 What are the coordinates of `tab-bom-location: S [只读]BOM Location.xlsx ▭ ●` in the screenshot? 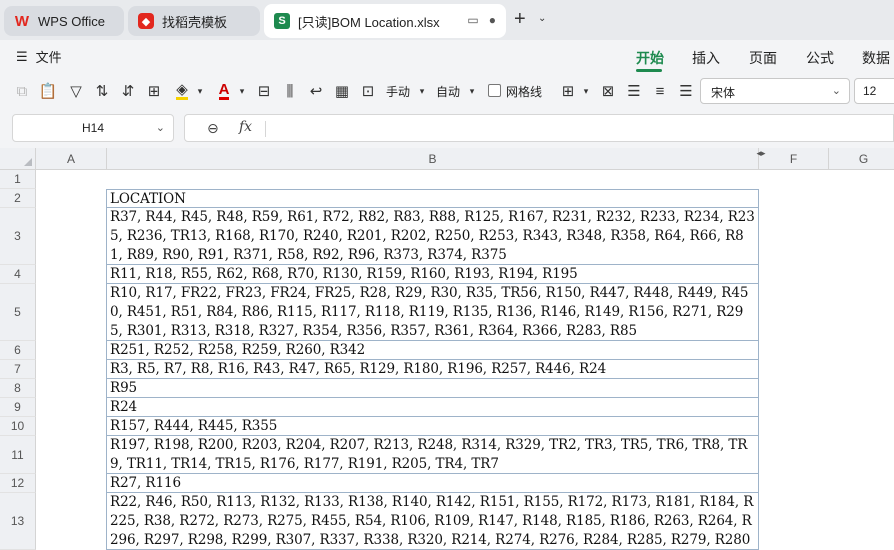 It's located at (385, 21).